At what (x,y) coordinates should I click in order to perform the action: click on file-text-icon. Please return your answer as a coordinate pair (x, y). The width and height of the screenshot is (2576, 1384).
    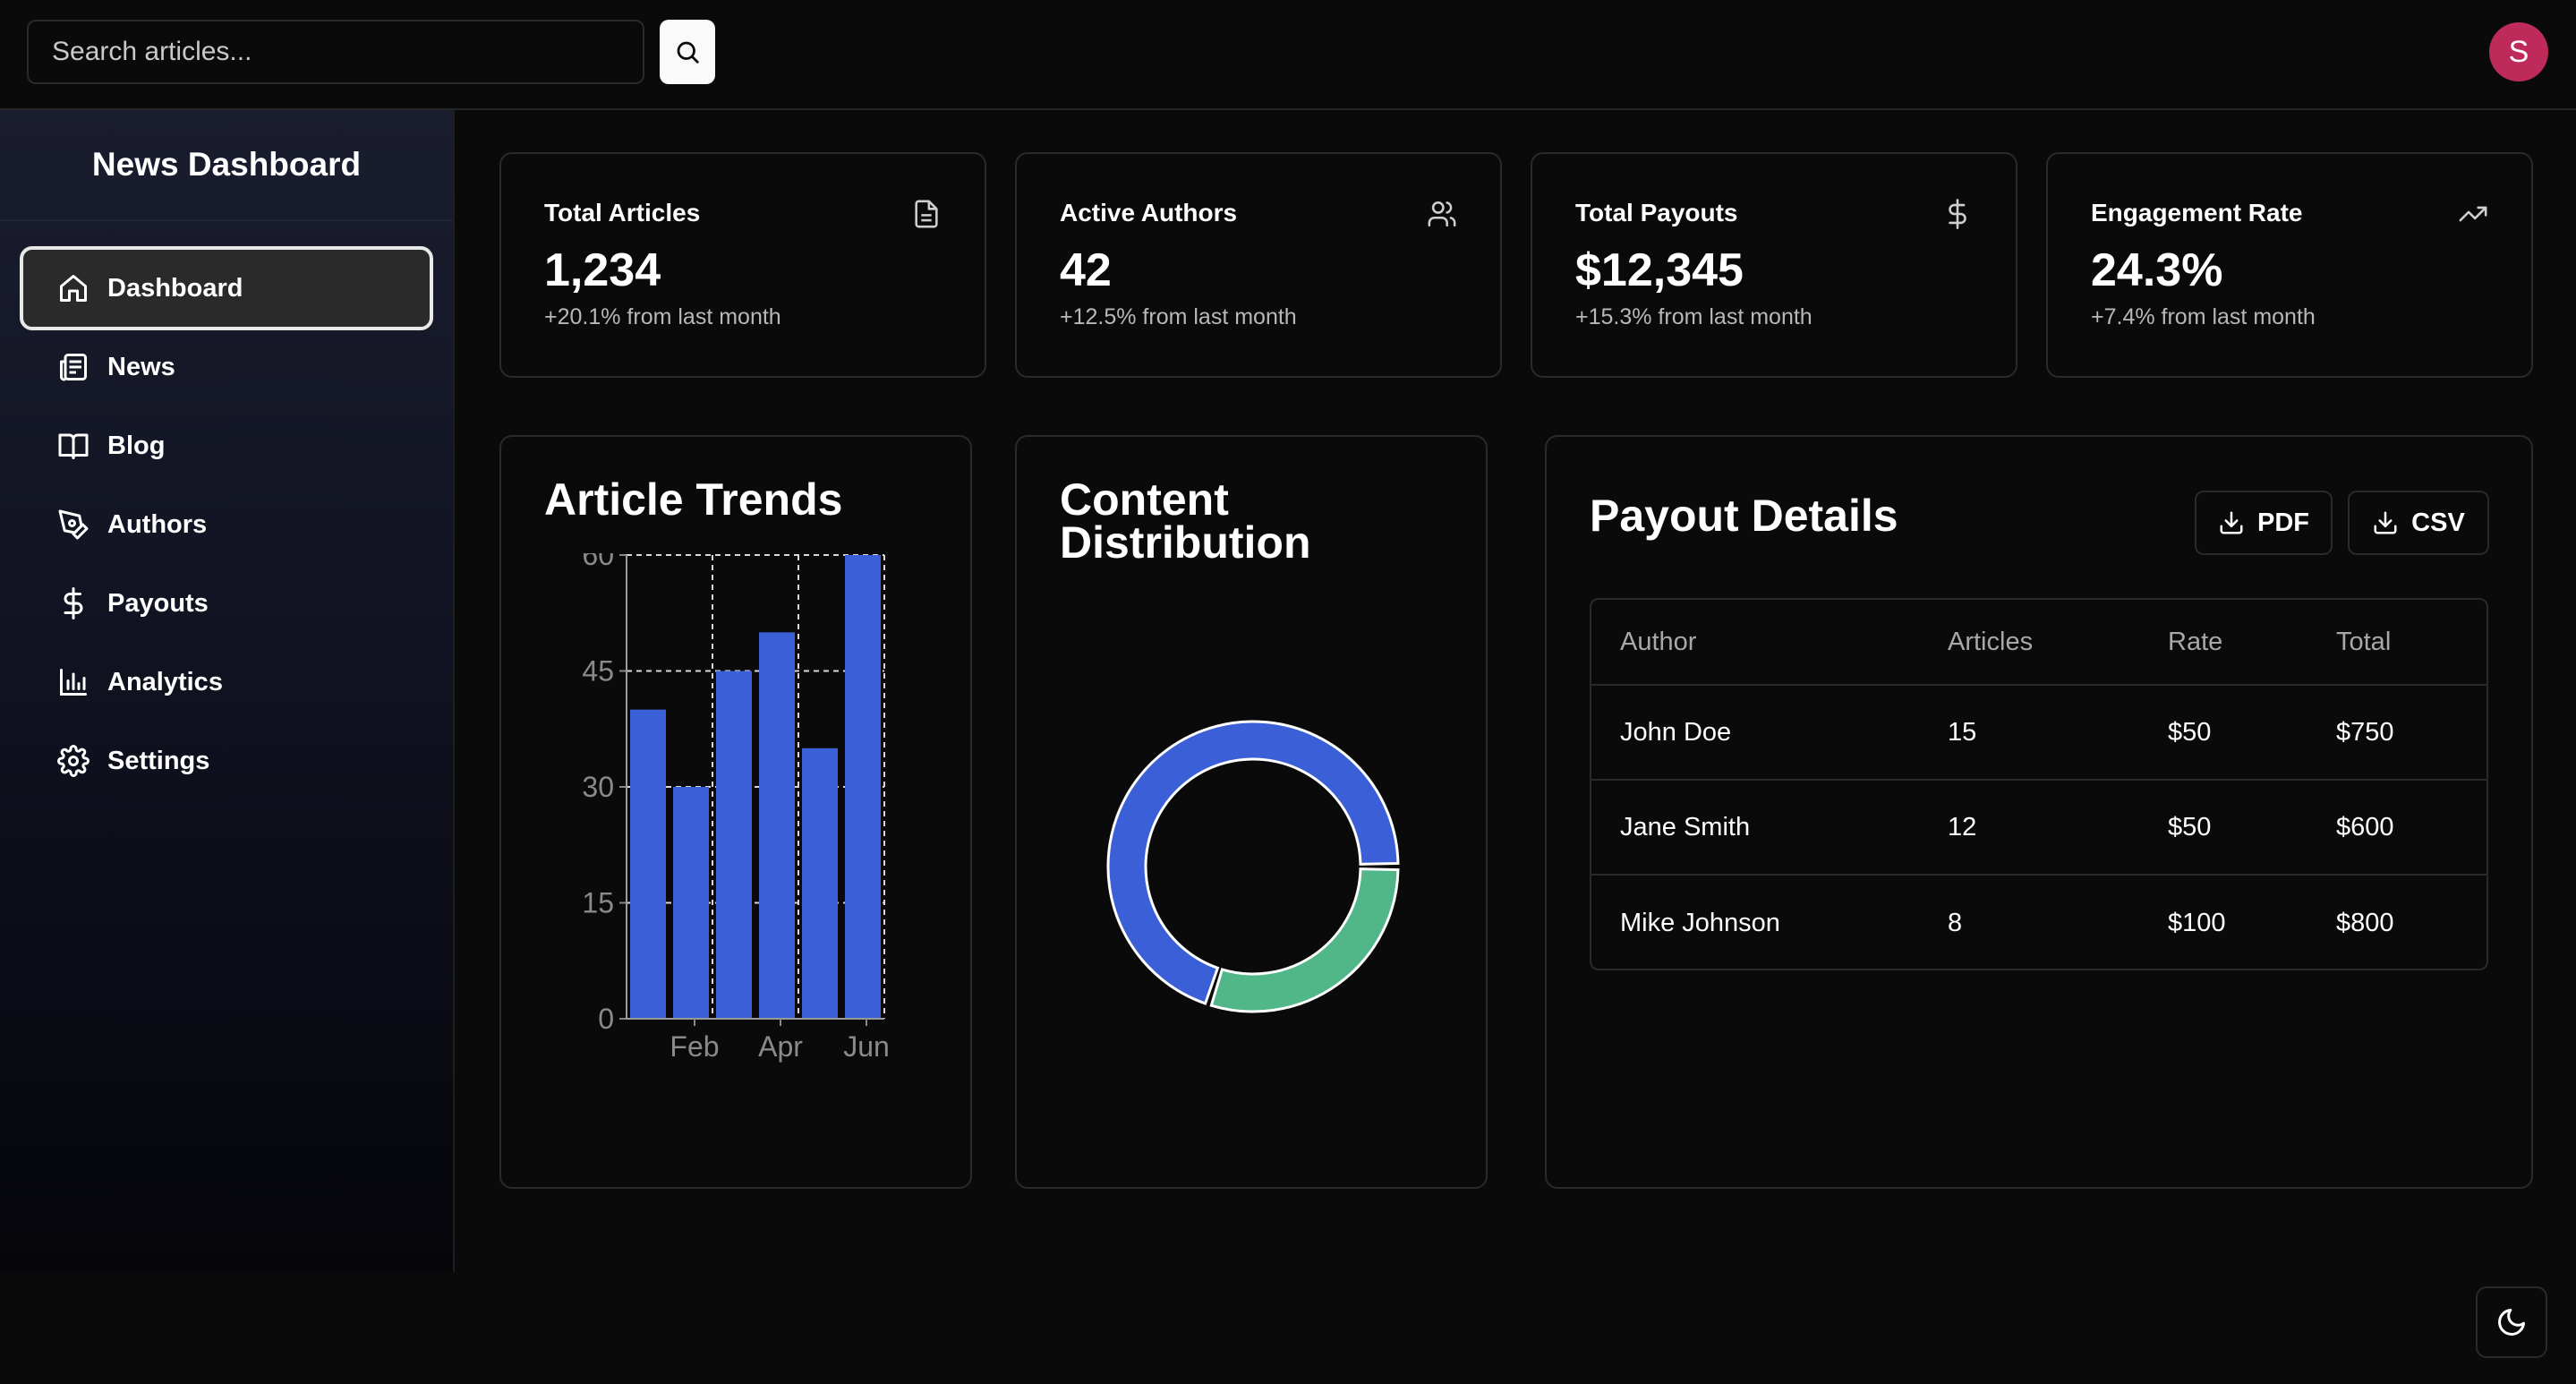
    Looking at the image, I should click on (926, 214).